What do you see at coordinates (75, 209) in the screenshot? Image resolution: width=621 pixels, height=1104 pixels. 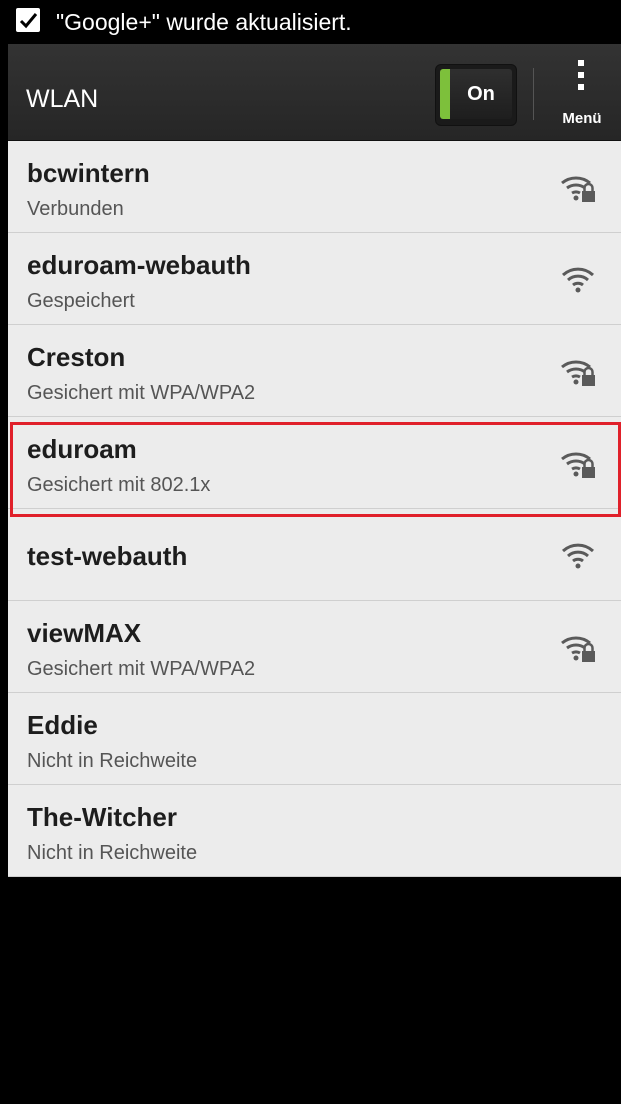 I see `network-status: Verbunden` at bounding box center [75, 209].